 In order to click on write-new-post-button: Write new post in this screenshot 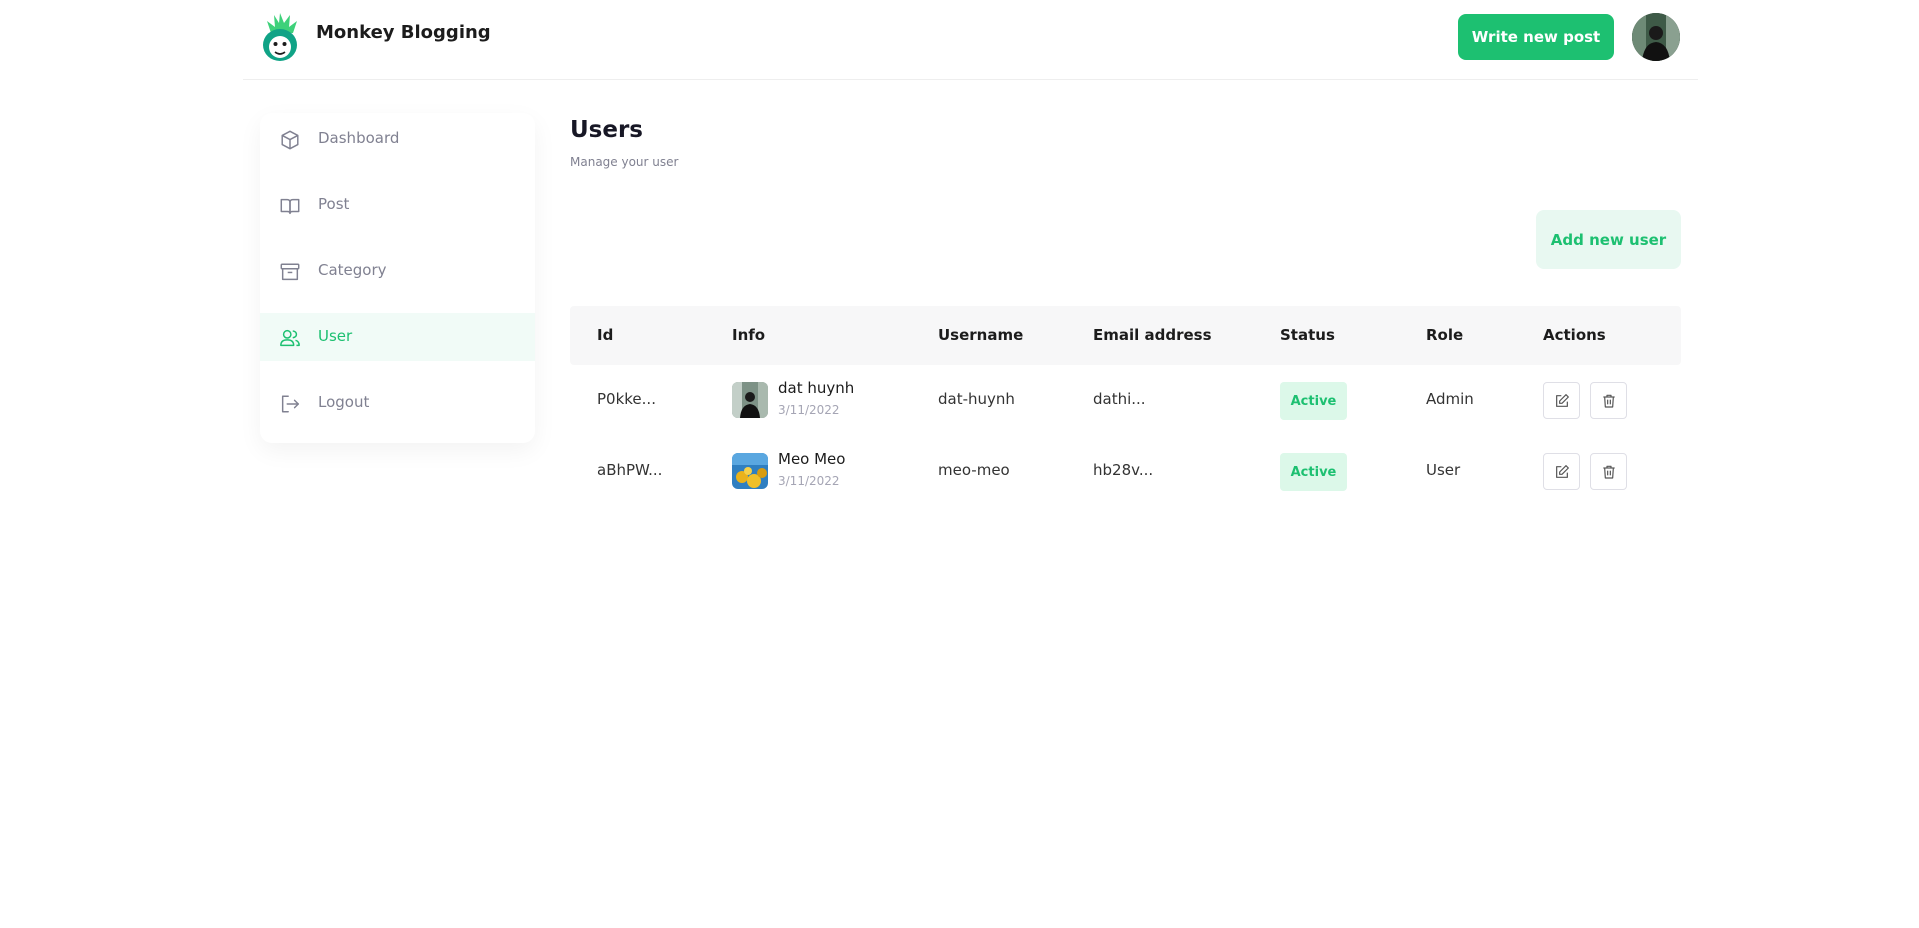, I will do `click(1536, 37)`.